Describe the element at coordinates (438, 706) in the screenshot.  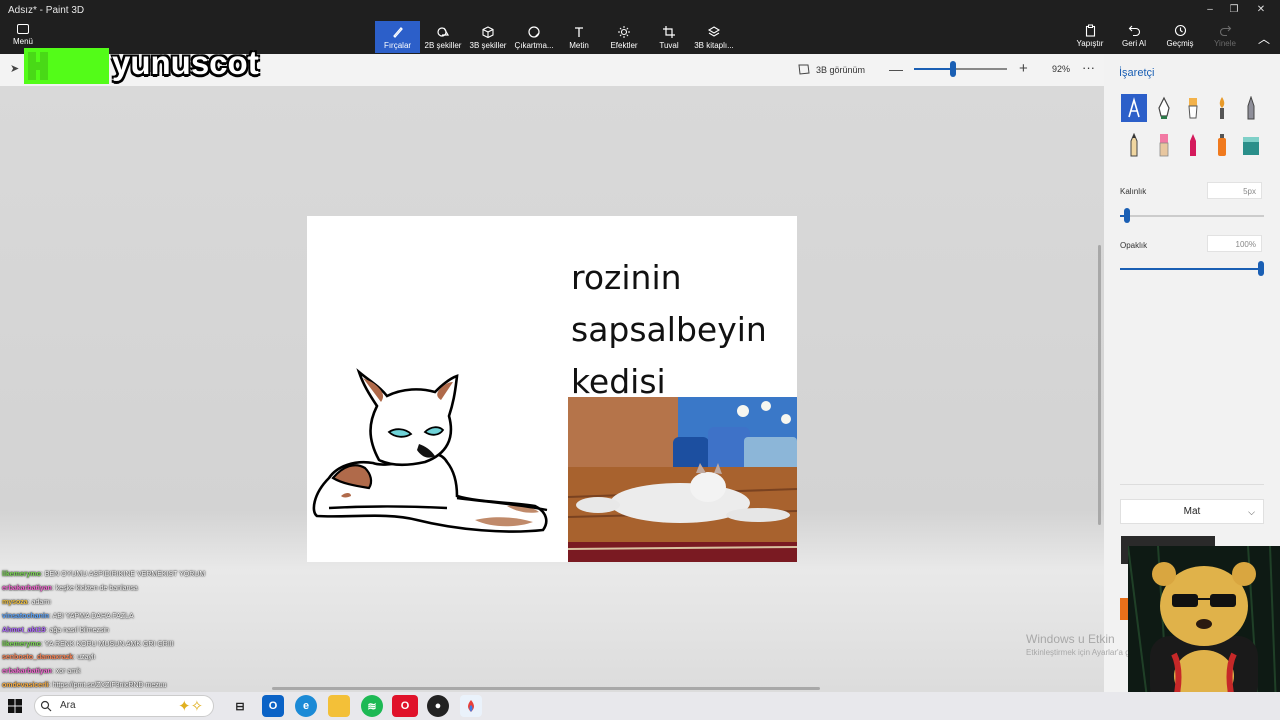
I see `game-app-icon: ●` at that location.